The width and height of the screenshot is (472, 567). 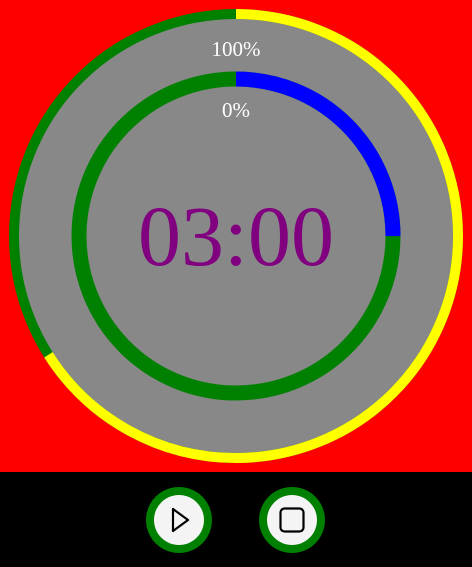 I want to click on play-button-face, so click(x=179, y=520).